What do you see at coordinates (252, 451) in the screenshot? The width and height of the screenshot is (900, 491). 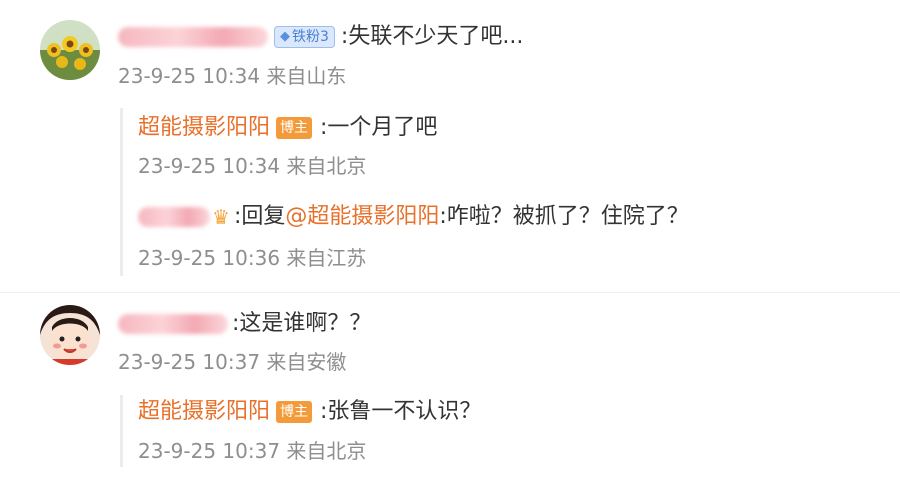 I see `reply-meta: 23-9-25 10:37 来自北京` at bounding box center [252, 451].